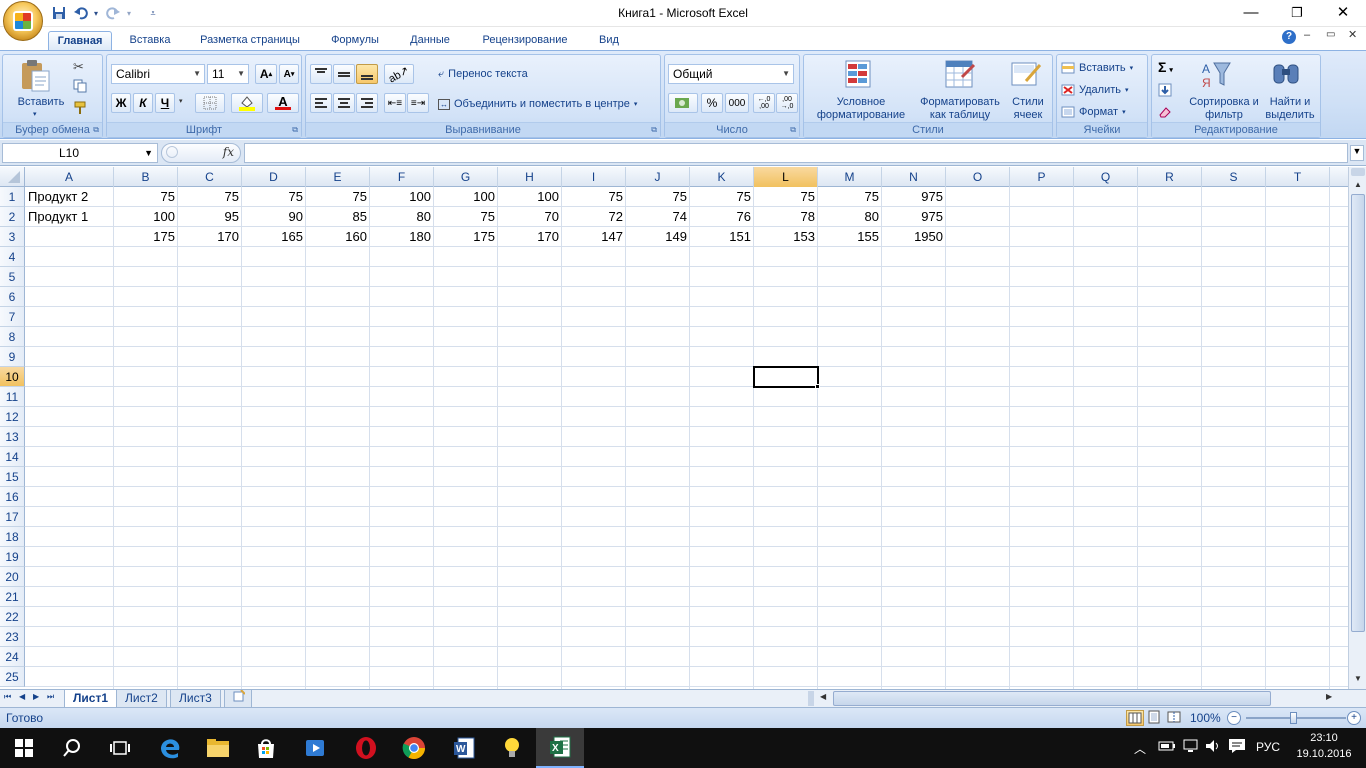 This screenshot has height=768, width=1366. What do you see at coordinates (594, 177) in the screenshot?
I see `column-header-i: I` at bounding box center [594, 177].